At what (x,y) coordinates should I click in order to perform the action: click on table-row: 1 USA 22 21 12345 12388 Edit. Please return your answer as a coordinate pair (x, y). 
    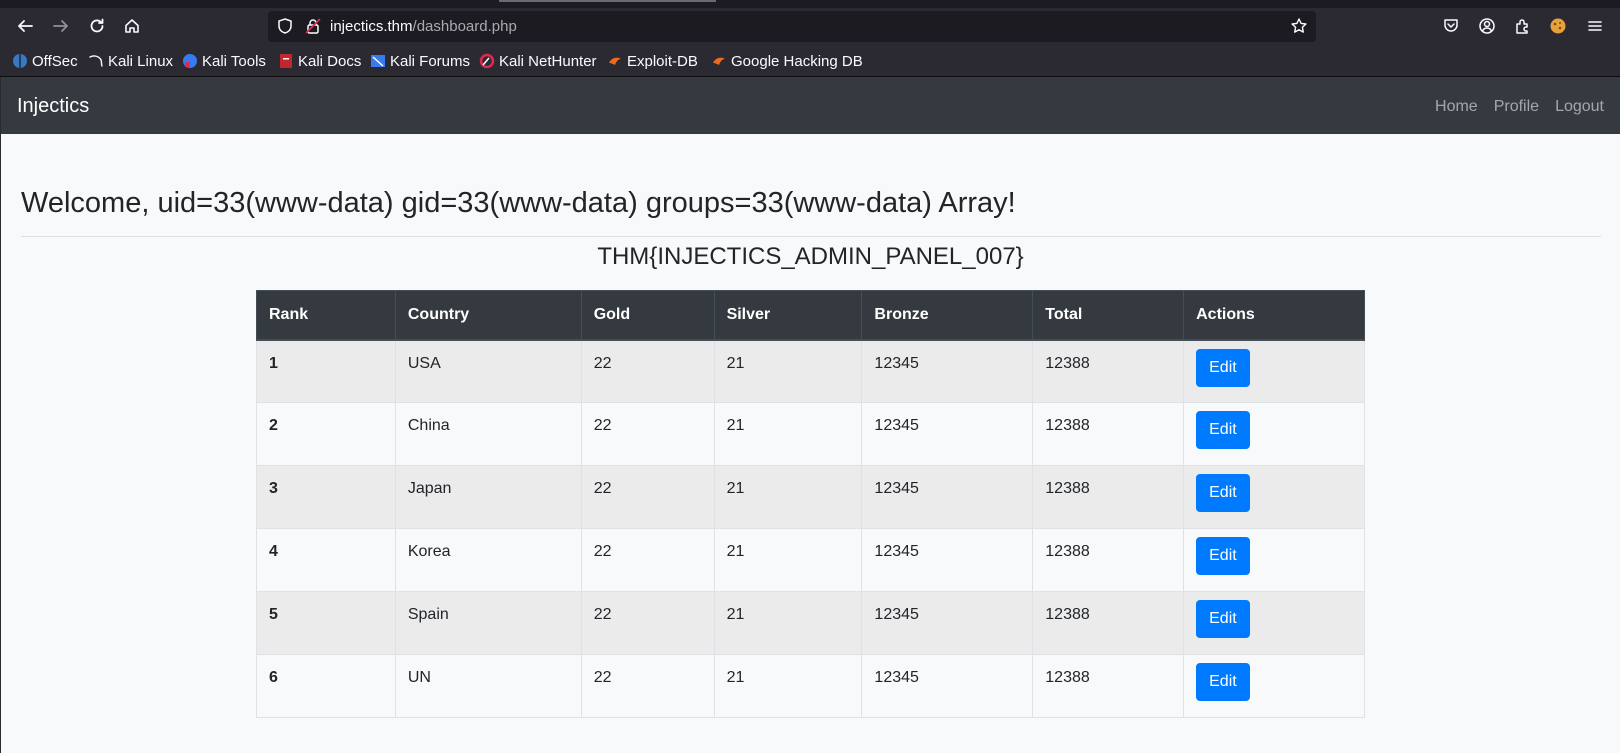
    Looking at the image, I should click on (810, 371).